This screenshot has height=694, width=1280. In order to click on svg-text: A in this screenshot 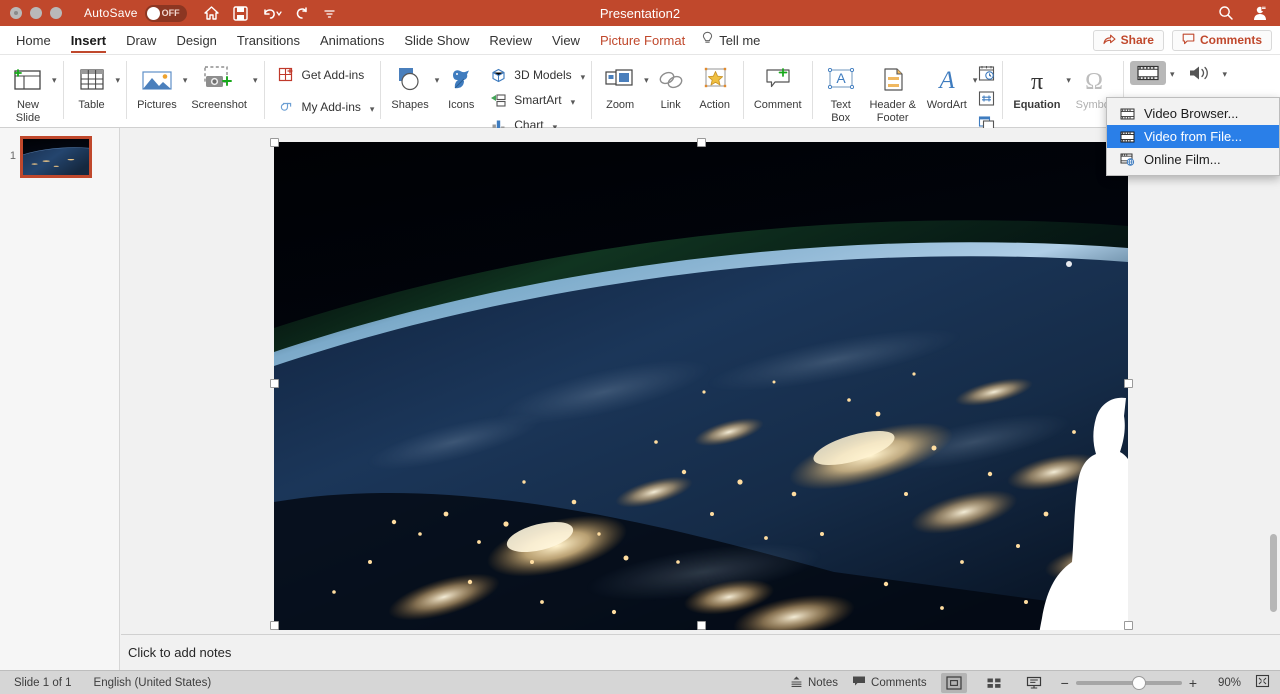, I will do `click(841, 78)`.